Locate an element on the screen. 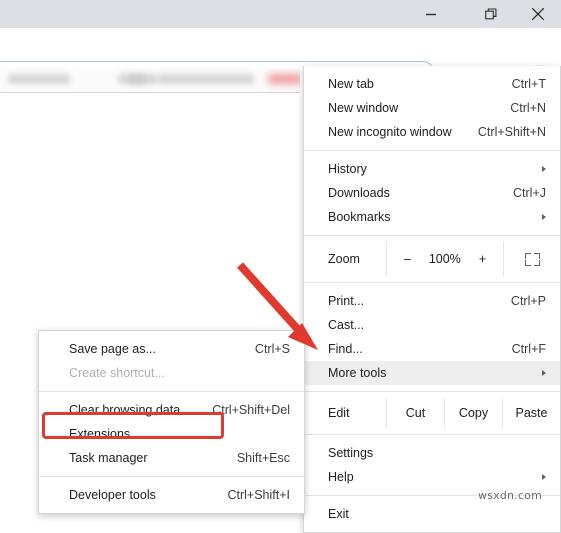  menu-item-history: History is located at coordinates (432, 169).